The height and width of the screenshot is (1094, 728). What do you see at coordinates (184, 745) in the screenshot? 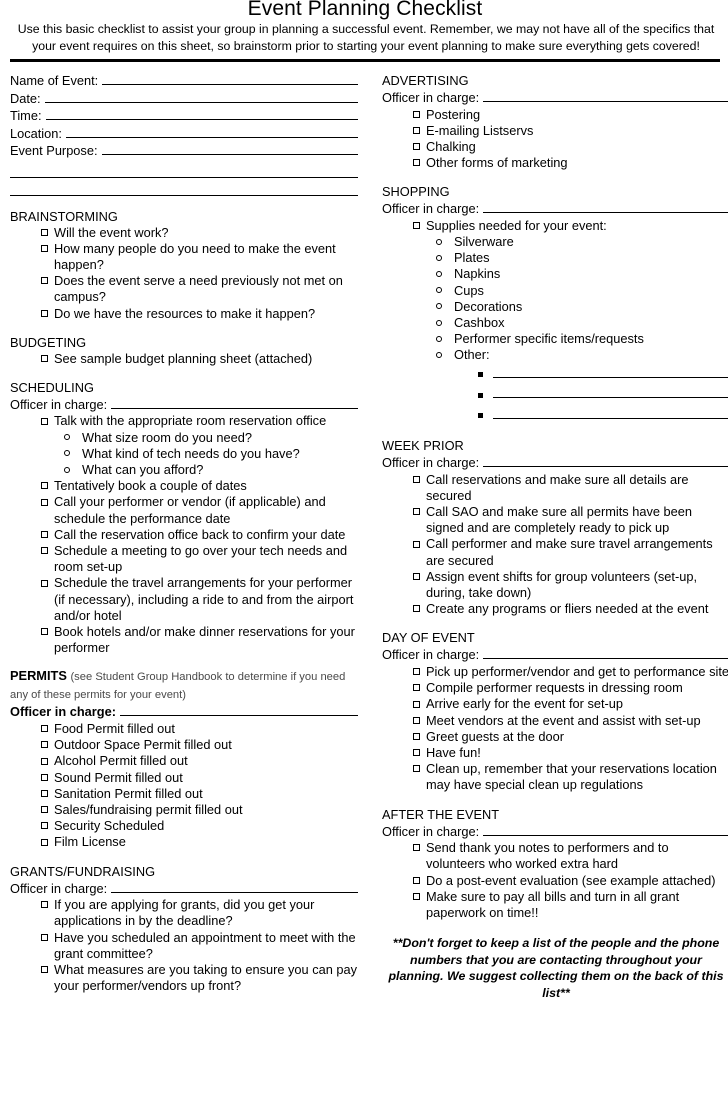
I see `checklist-item: Outdoor Space Permit filled out` at bounding box center [184, 745].